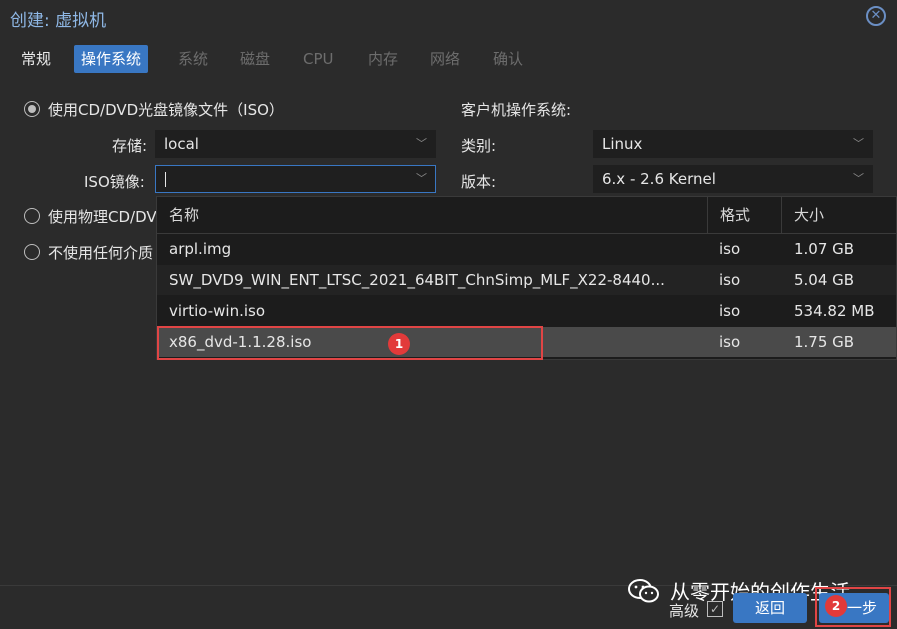 The image size is (897, 629). I want to click on file-name: virtio-win.iso, so click(217, 311).